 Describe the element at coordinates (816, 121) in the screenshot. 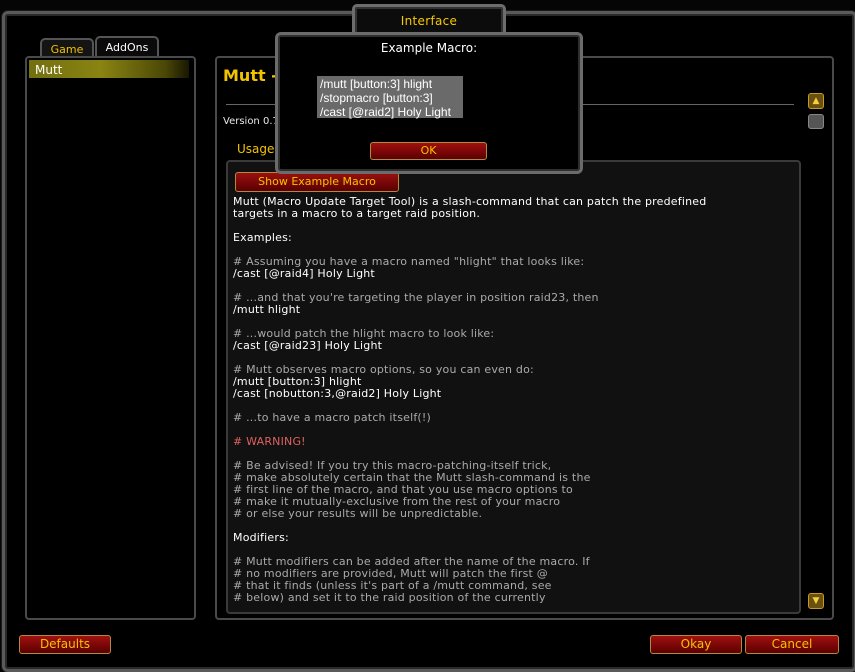

I see `scrollbar-thumb` at that location.